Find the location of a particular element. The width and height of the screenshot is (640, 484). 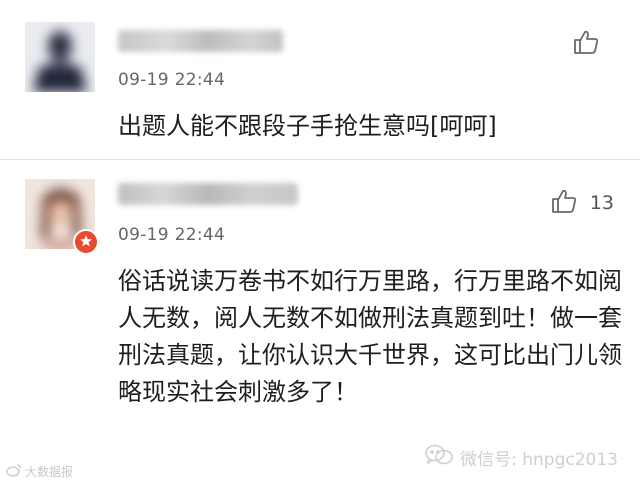

user-avatar is located at coordinates (60, 57).